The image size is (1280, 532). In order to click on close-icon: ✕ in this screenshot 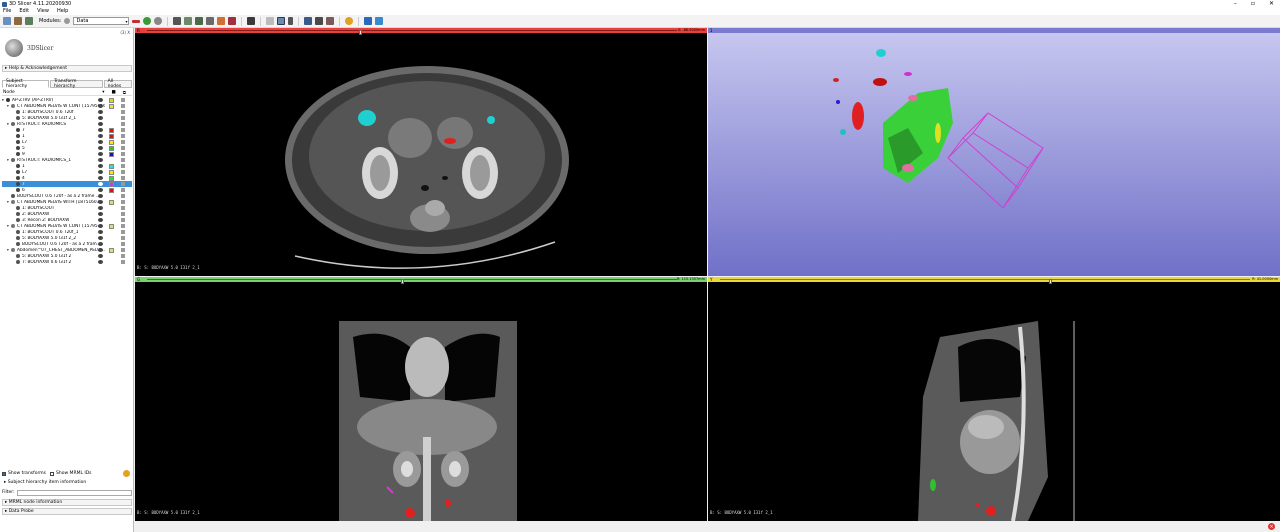, I will do `click(1271, 3)`.